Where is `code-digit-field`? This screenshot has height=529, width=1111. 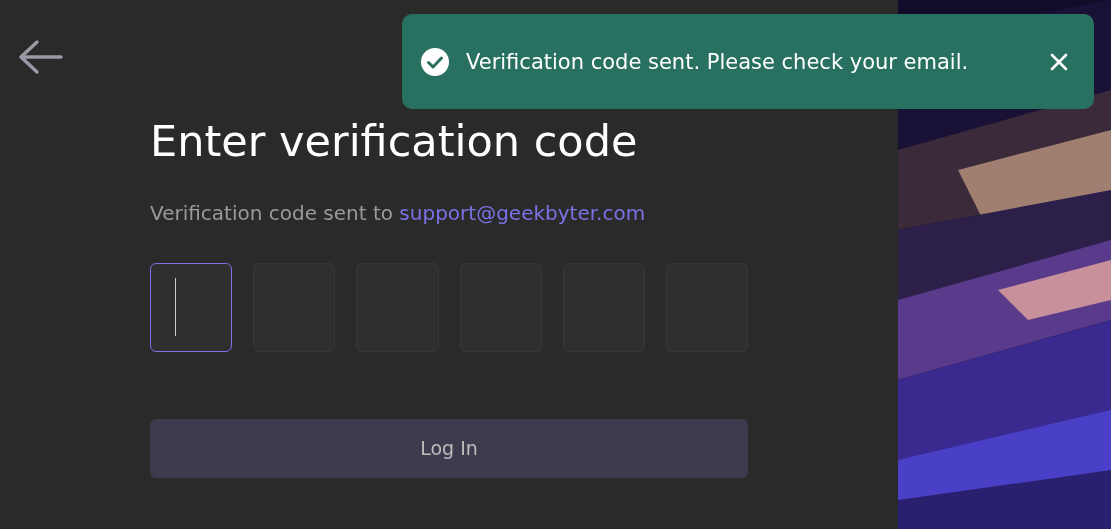 code-digit-field is located at coordinates (191, 307).